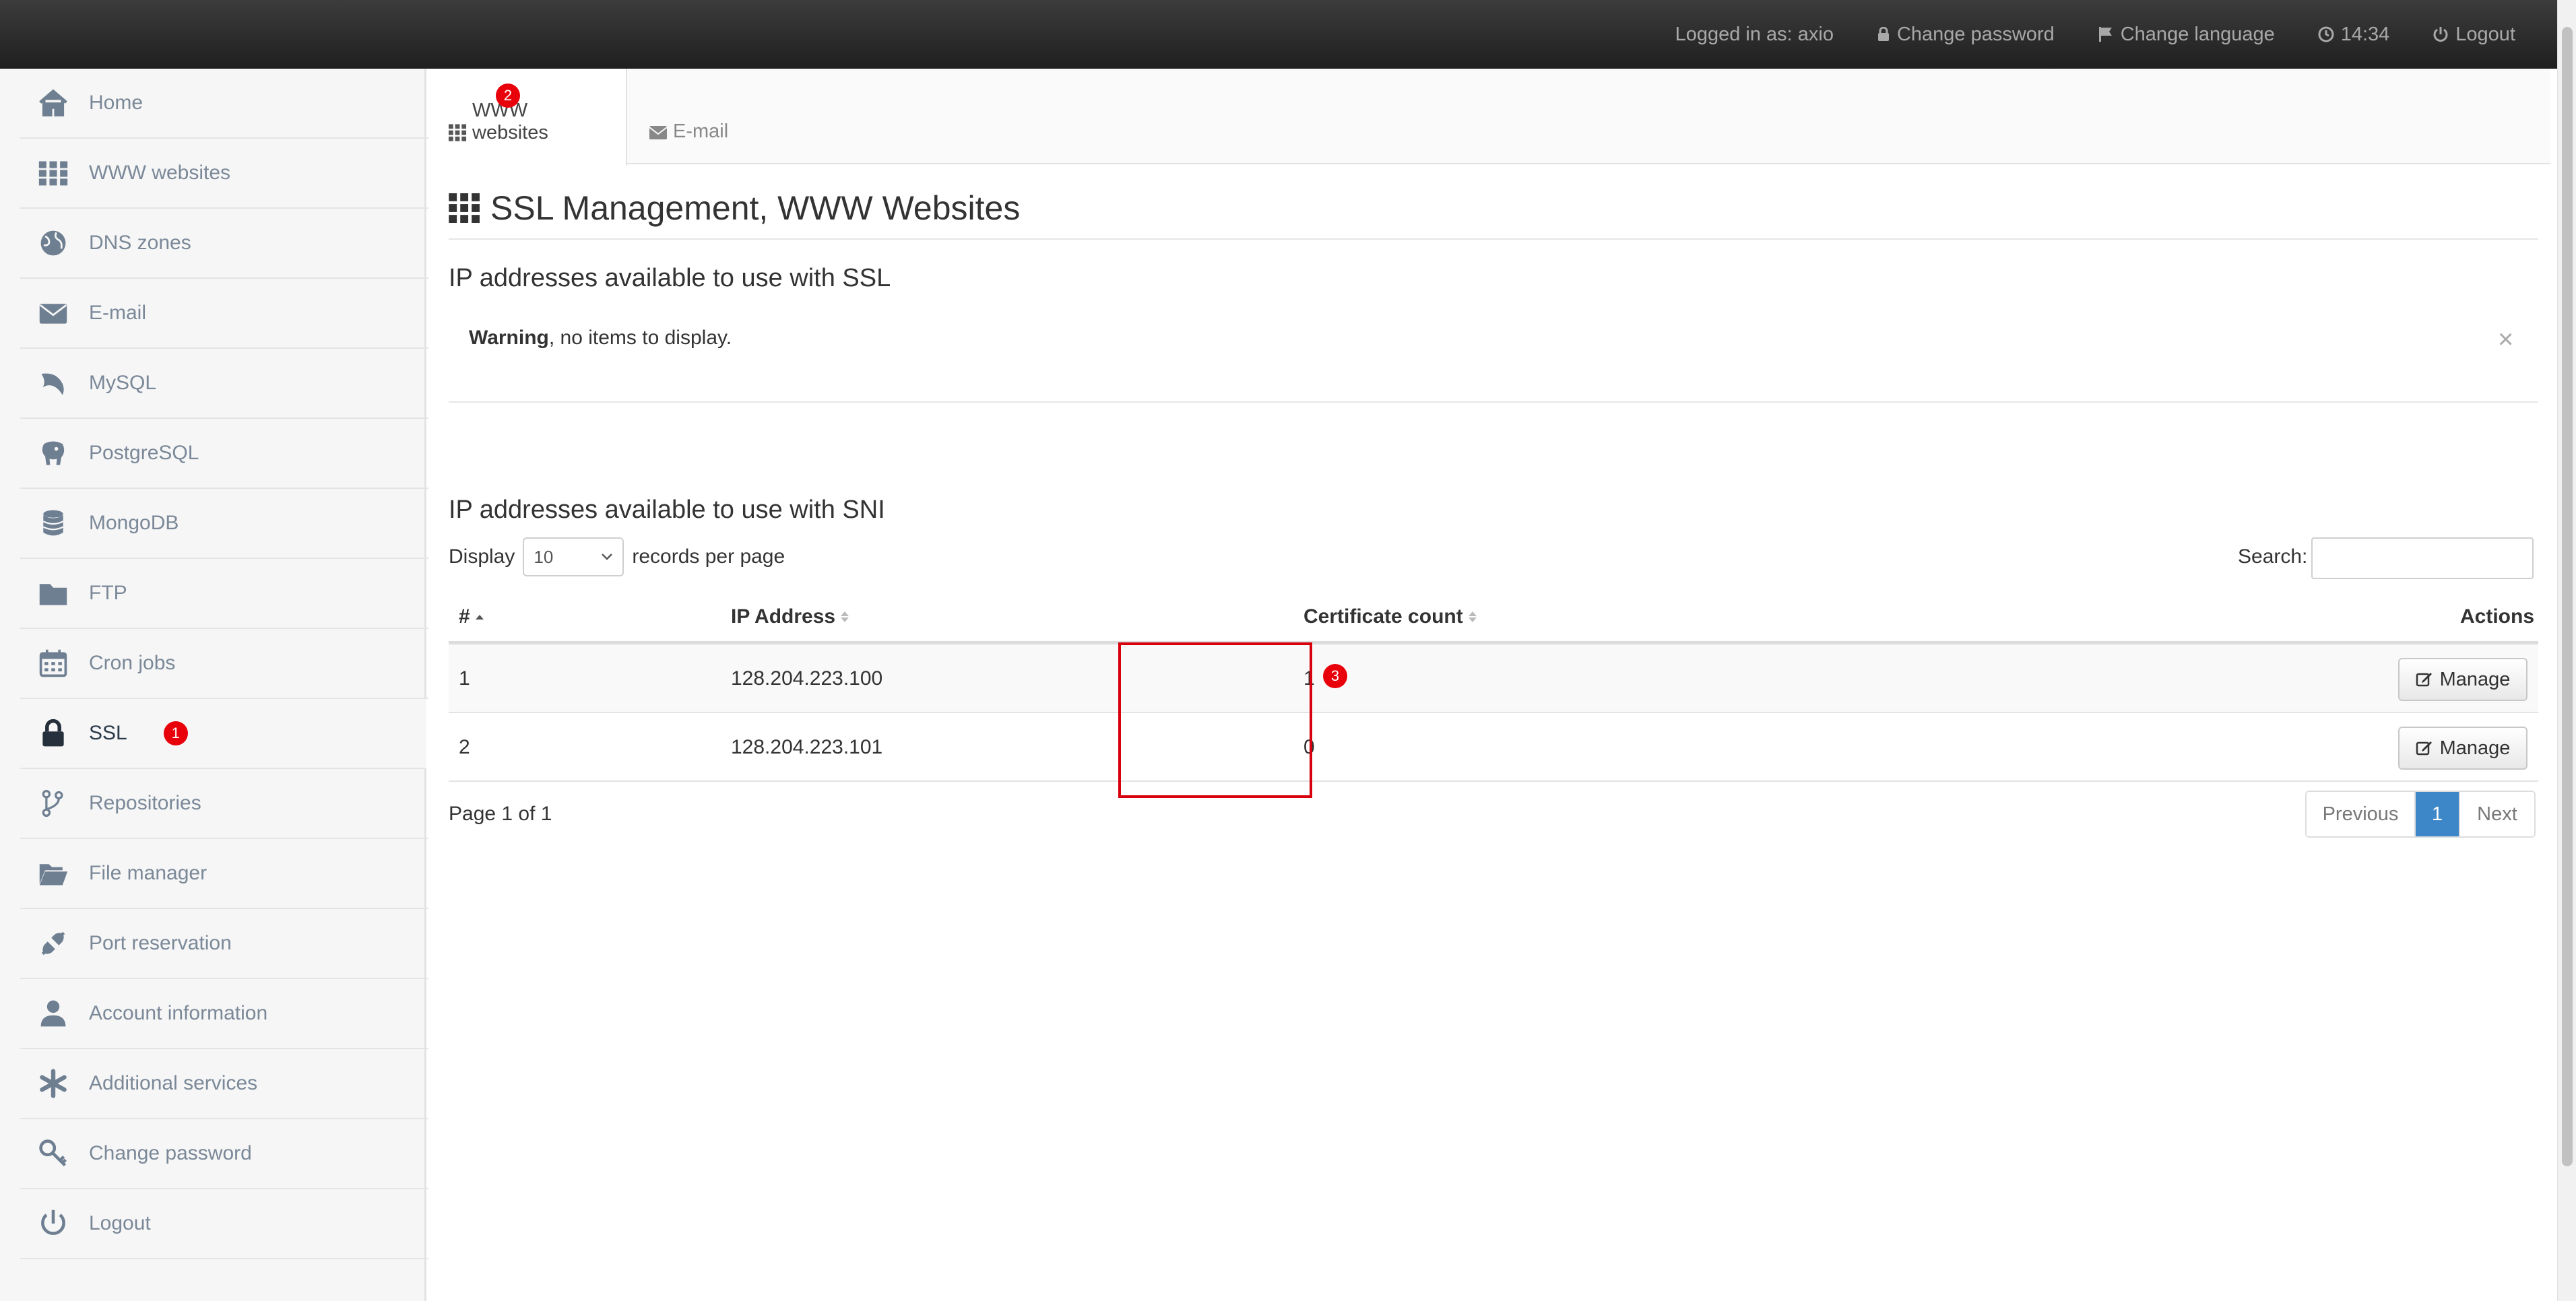 This screenshot has height=1301, width=2576. What do you see at coordinates (236, 874) in the screenshot?
I see `sidebar-item-file-manager: File manager` at bounding box center [236, 874].